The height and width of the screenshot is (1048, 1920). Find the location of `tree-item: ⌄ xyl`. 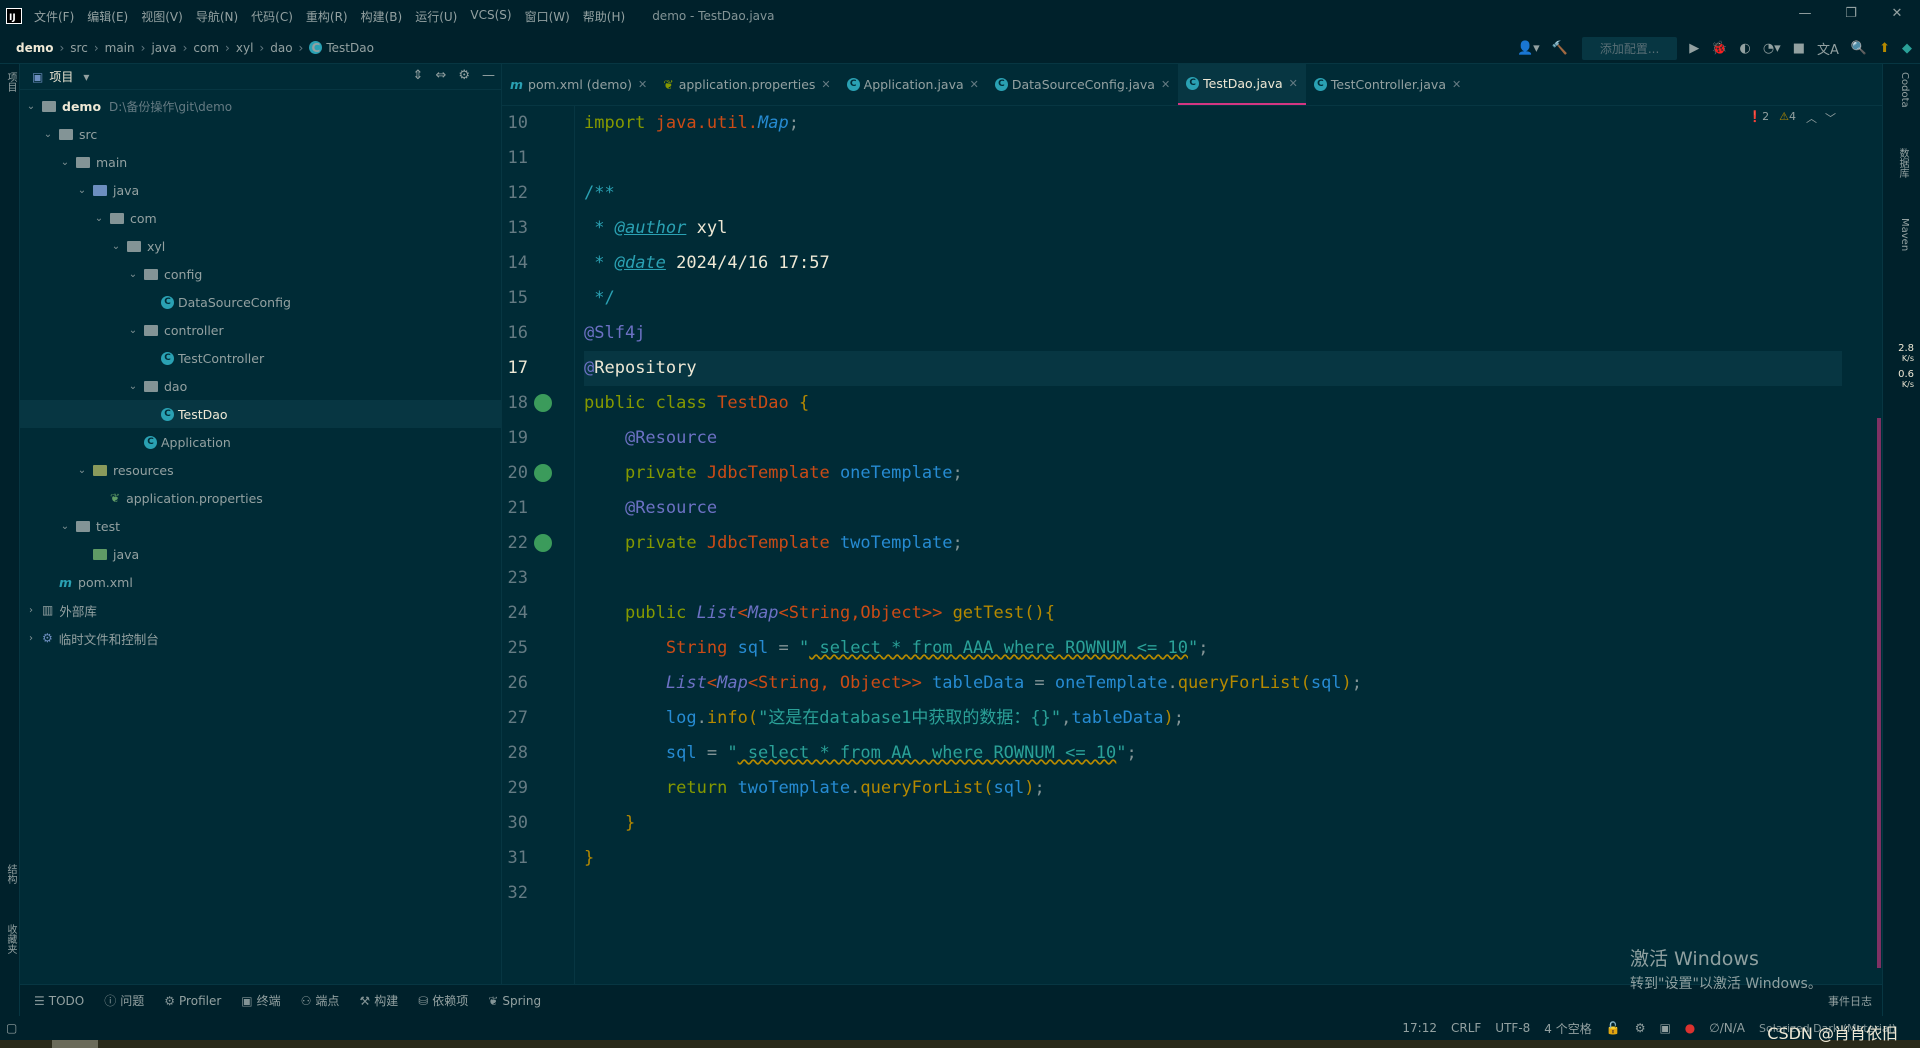

tree-item: ⌄ xyl is located at coordinates (260, 246).